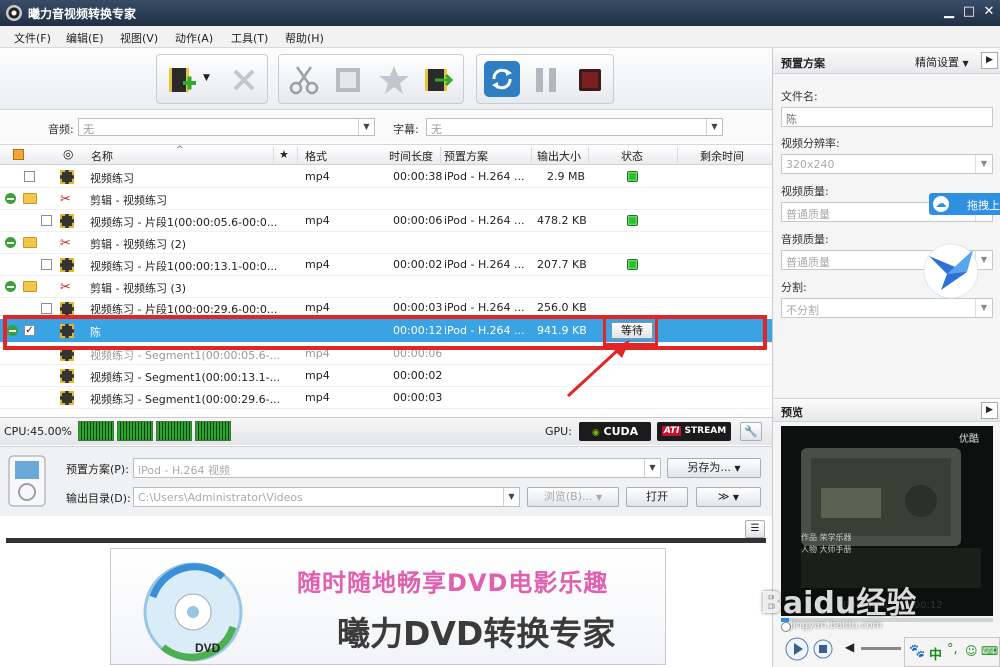 This screenshot has width=1000, height=667. I want to click on row-duration: 00:00:38, so click(418, 176).